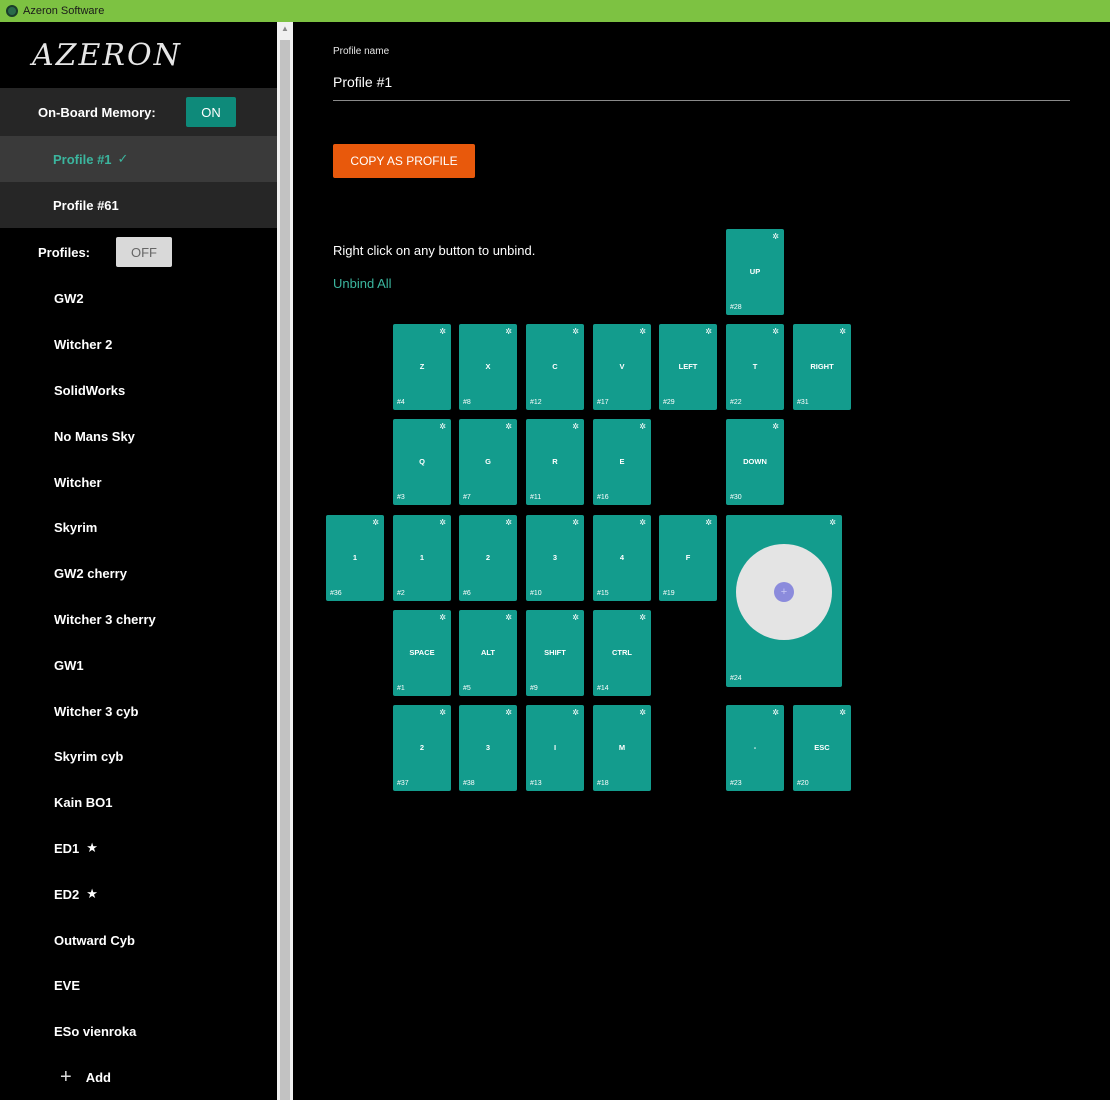 The image size is (1110, 1100). Describe the element at coordinates (138, 345) in the screenshot. I see `profile-item: Witcher 2` at that location.